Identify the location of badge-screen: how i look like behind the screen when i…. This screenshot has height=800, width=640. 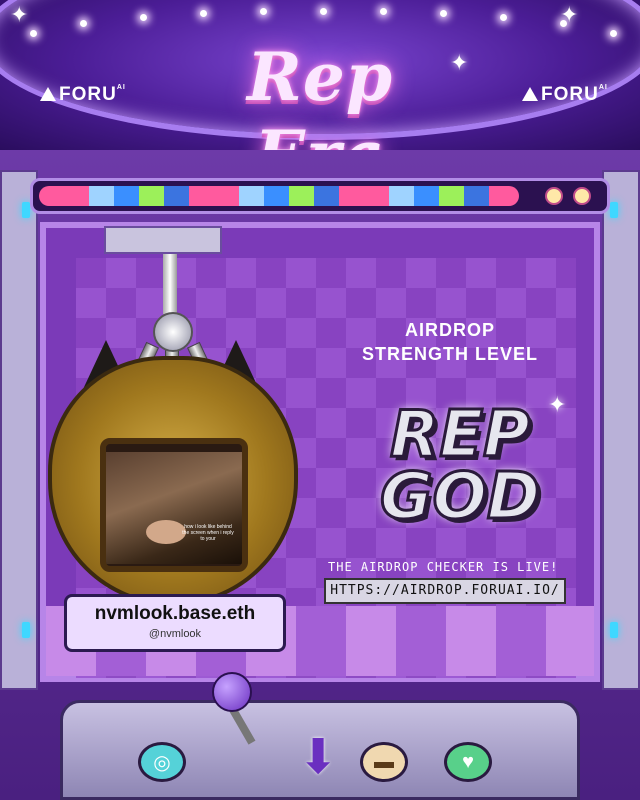
(174, 505).